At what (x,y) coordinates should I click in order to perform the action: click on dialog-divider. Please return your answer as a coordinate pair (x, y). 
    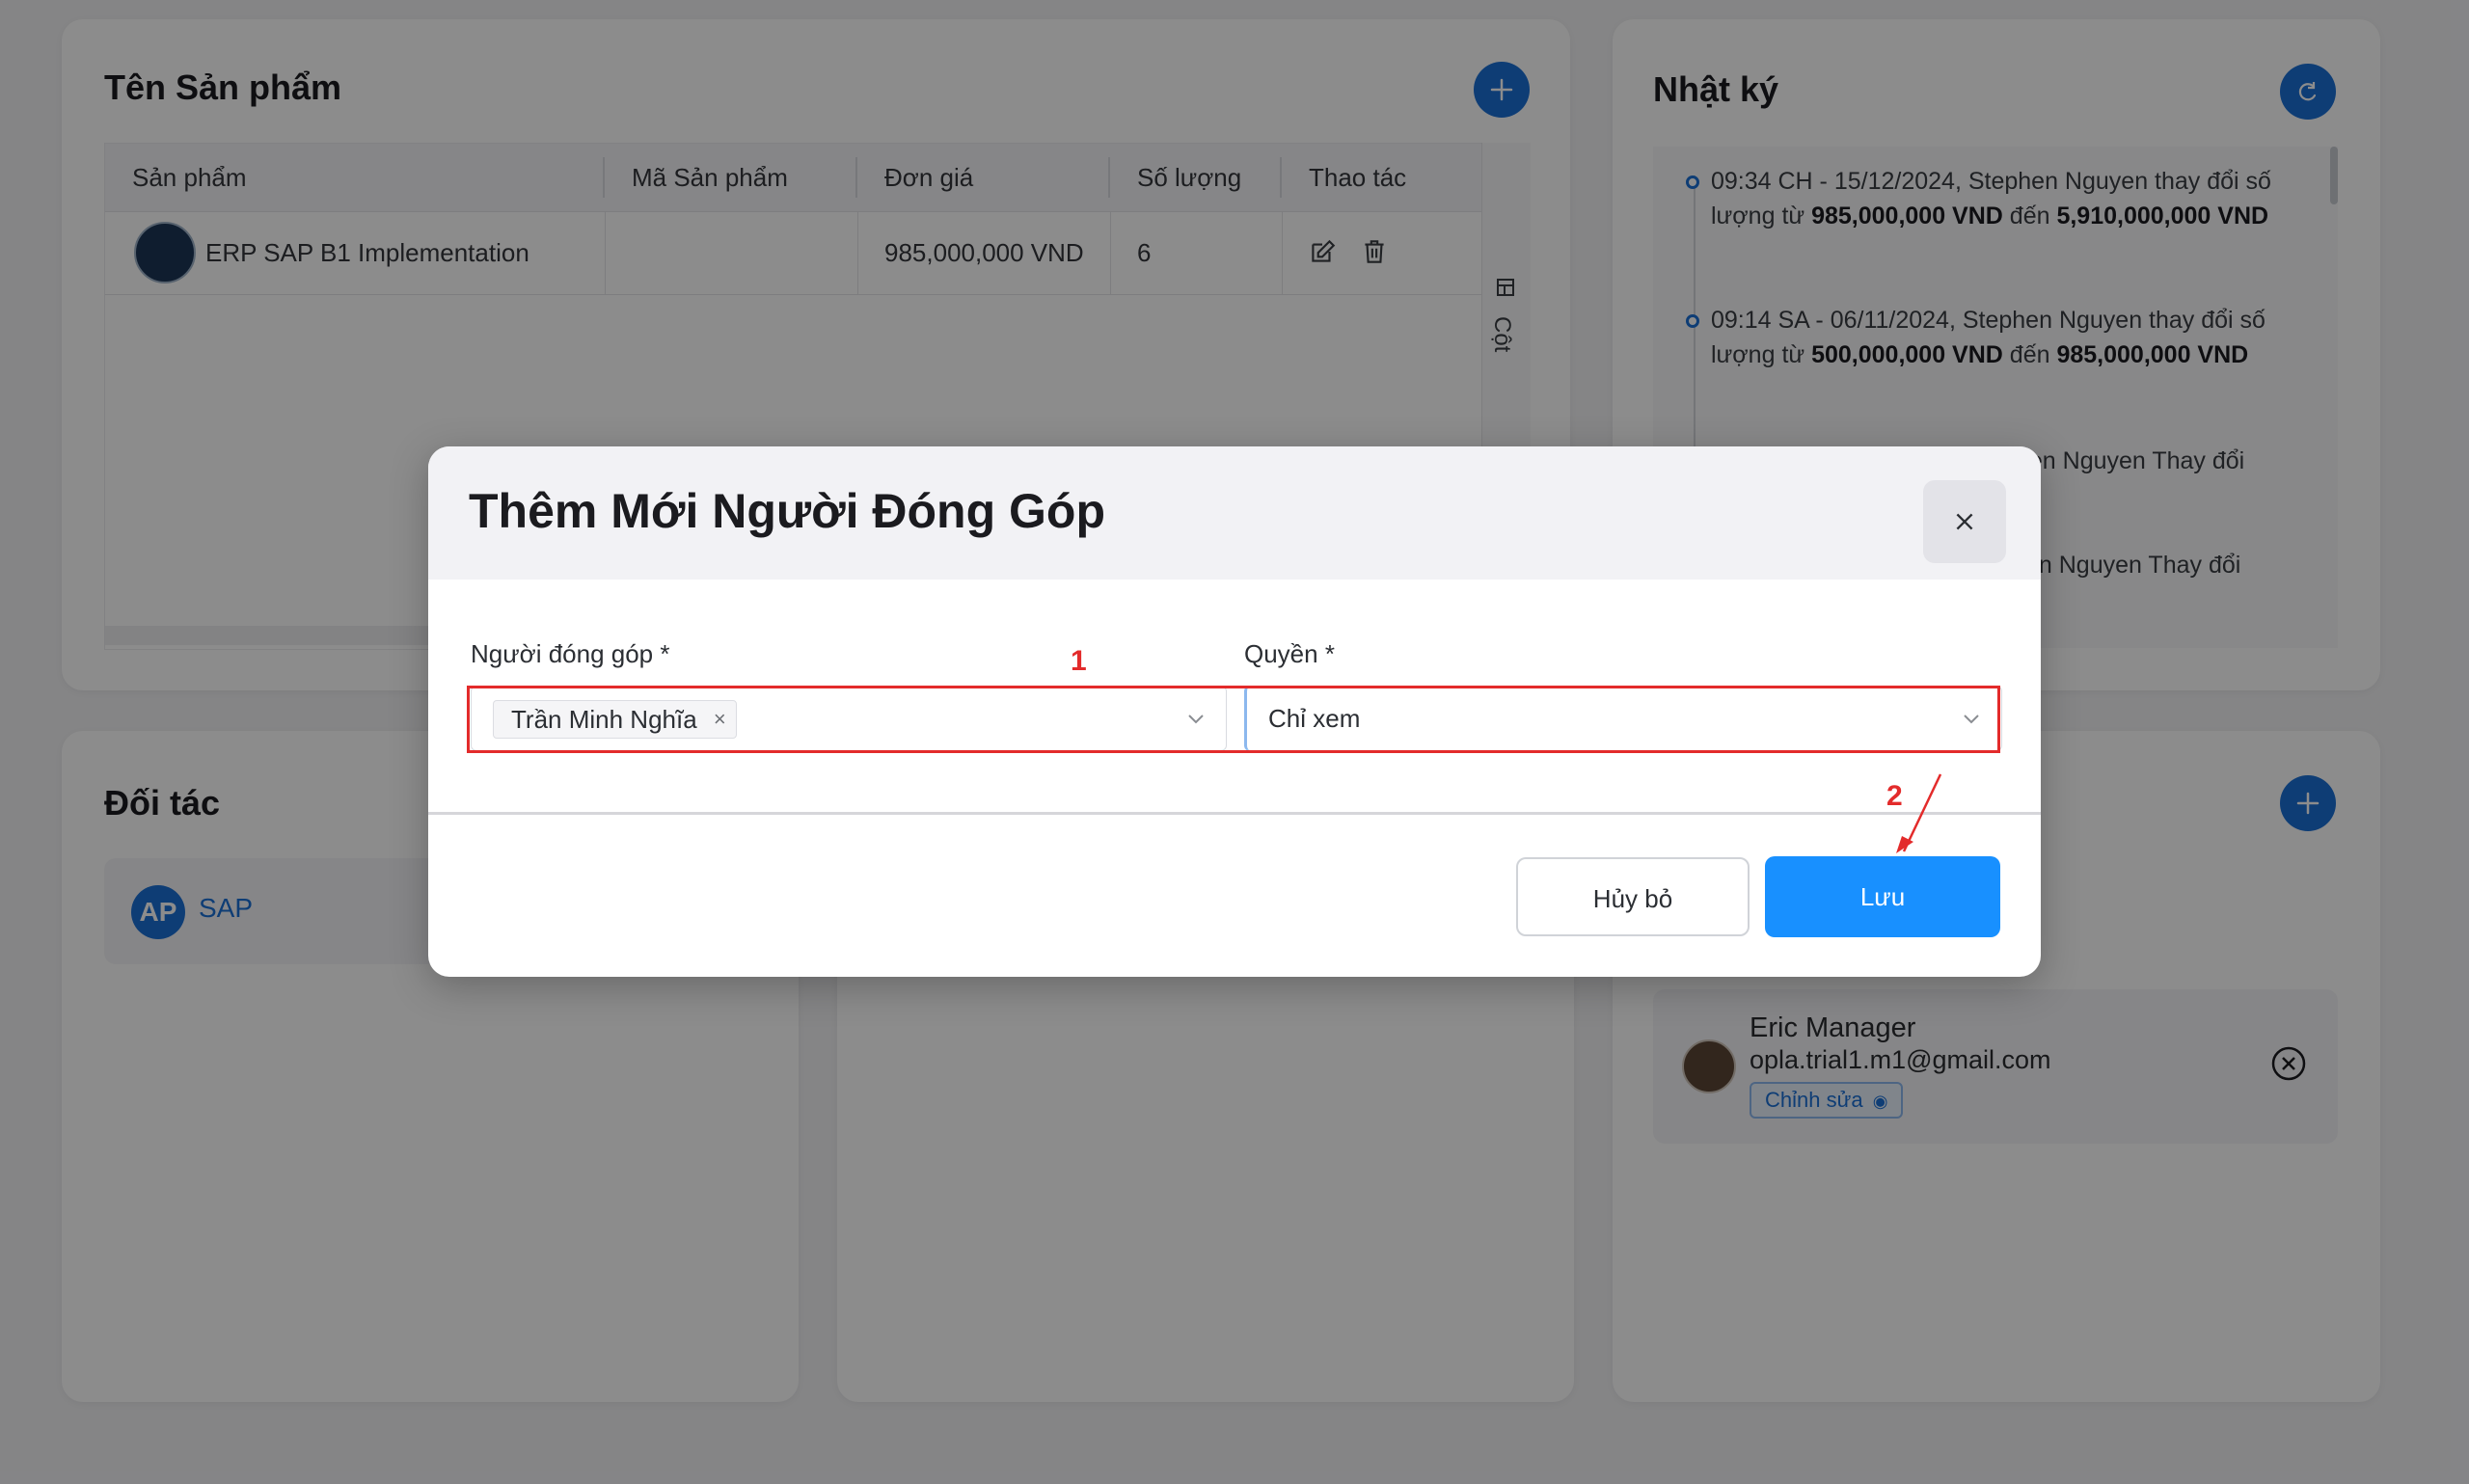
    Looking at the image, I should click on (1234, 813).